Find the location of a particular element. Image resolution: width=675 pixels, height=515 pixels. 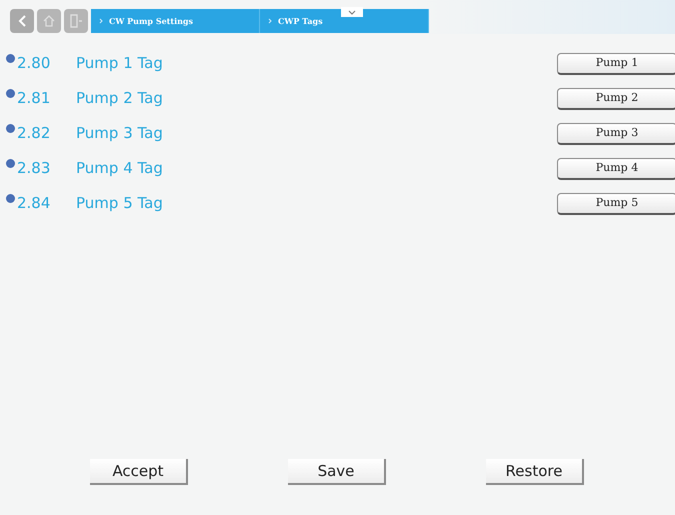

parameter-label: Pump 2 Tag is located at coordinates (119, 99).